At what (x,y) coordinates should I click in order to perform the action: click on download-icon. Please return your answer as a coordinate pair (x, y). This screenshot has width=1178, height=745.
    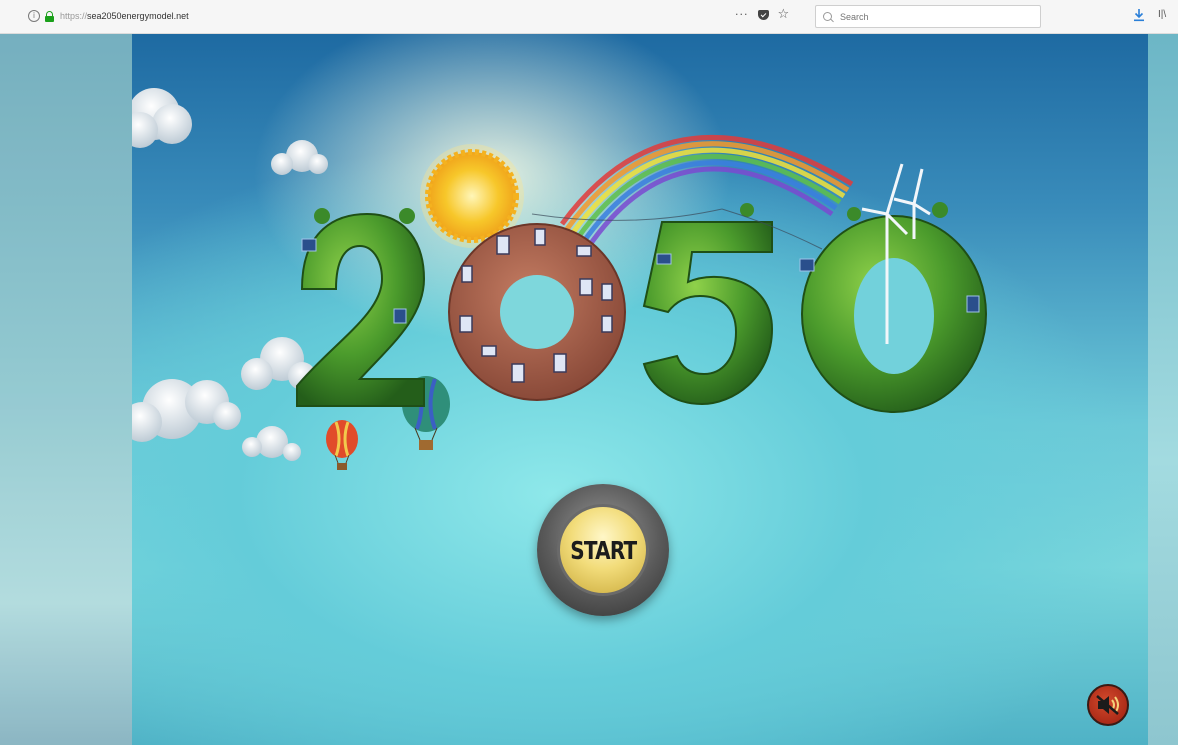
    Looking at the image, I should click on (1139, 15).